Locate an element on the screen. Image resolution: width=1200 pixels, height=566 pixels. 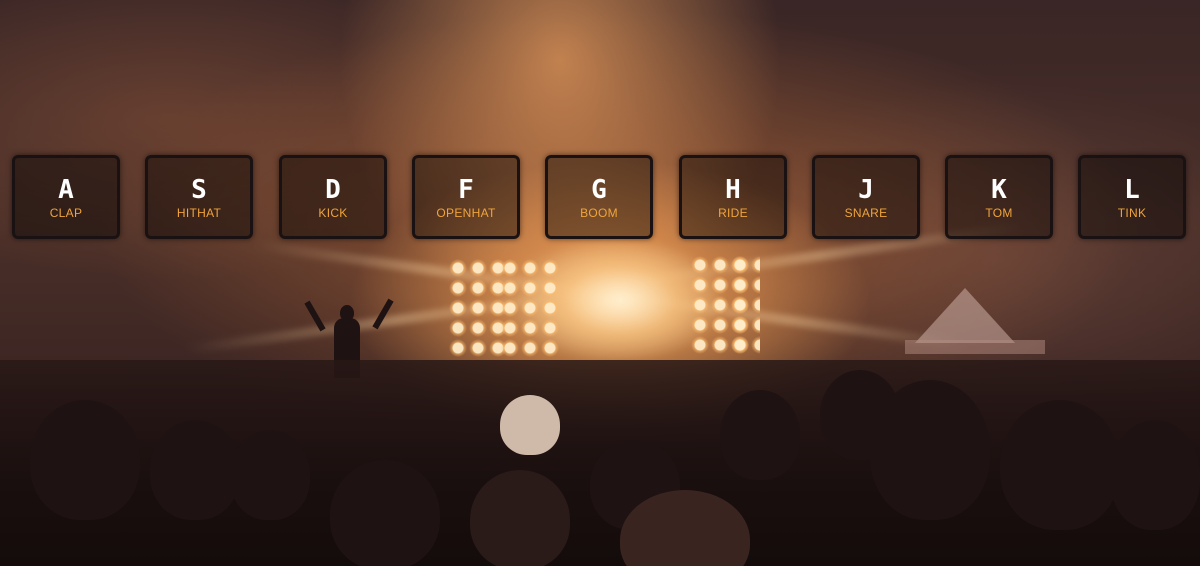
drum-key-h: H RIDE is located at coordinates (733, 197).